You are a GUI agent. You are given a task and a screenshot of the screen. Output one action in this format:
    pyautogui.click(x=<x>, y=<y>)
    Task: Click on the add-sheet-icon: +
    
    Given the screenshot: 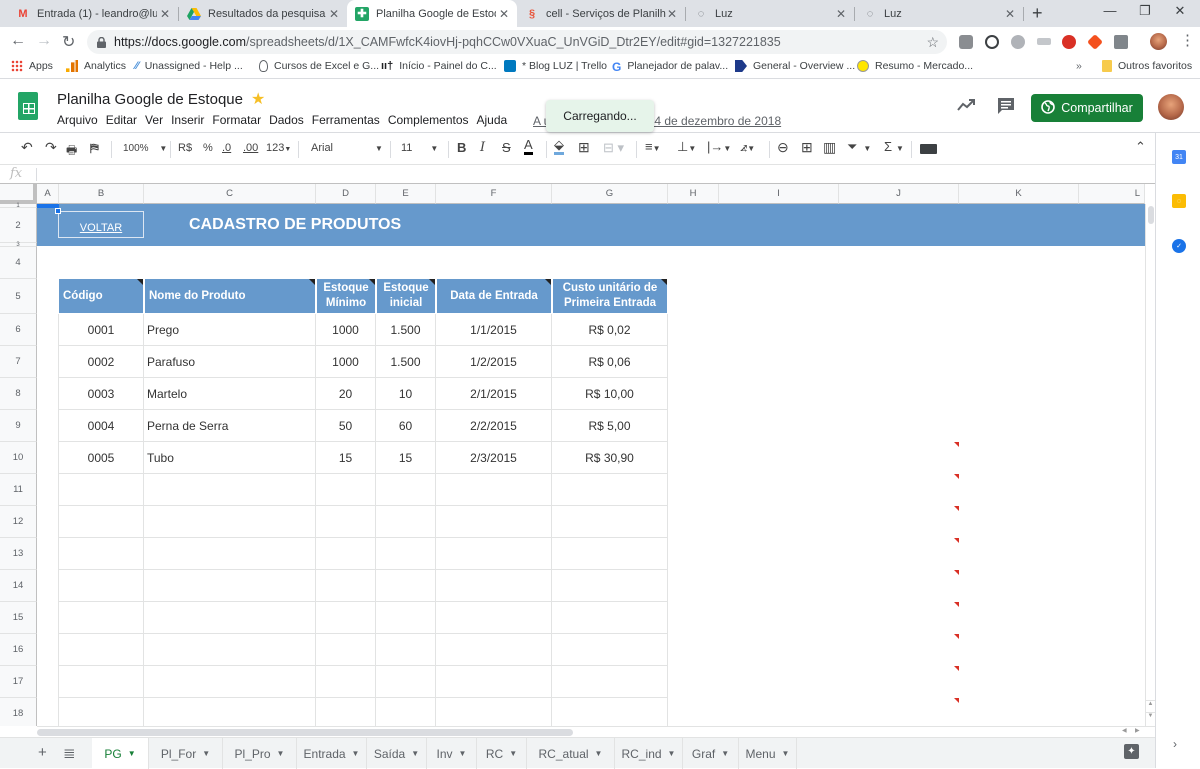 What is the action you would take?
    pyautogui.click(x=42, y=752)
    